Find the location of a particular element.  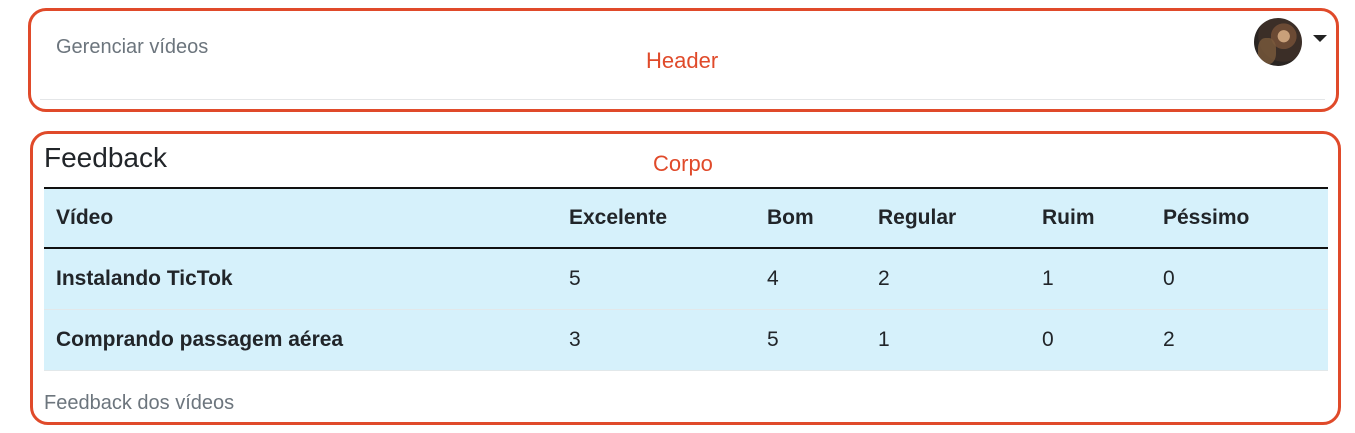

cell-regular: 2 is located at coordinates (884, 278).